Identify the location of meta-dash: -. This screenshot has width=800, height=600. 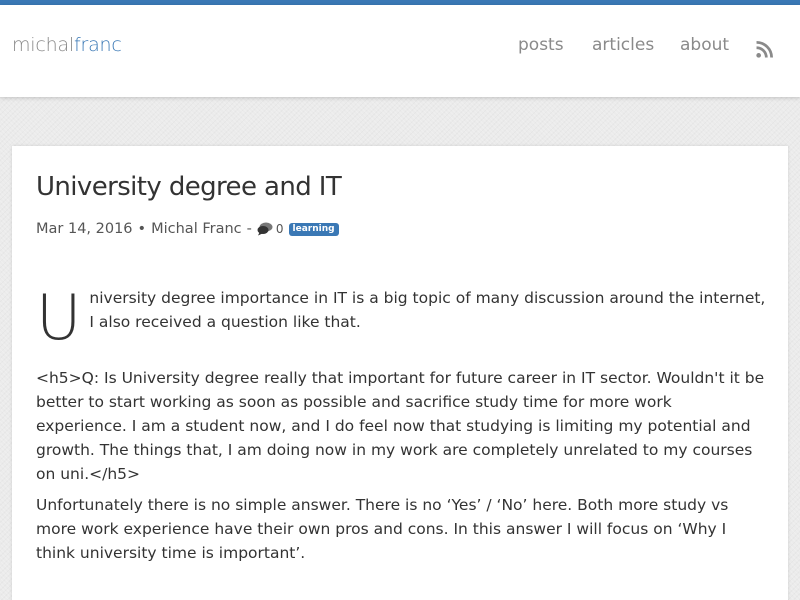
(249, 229).